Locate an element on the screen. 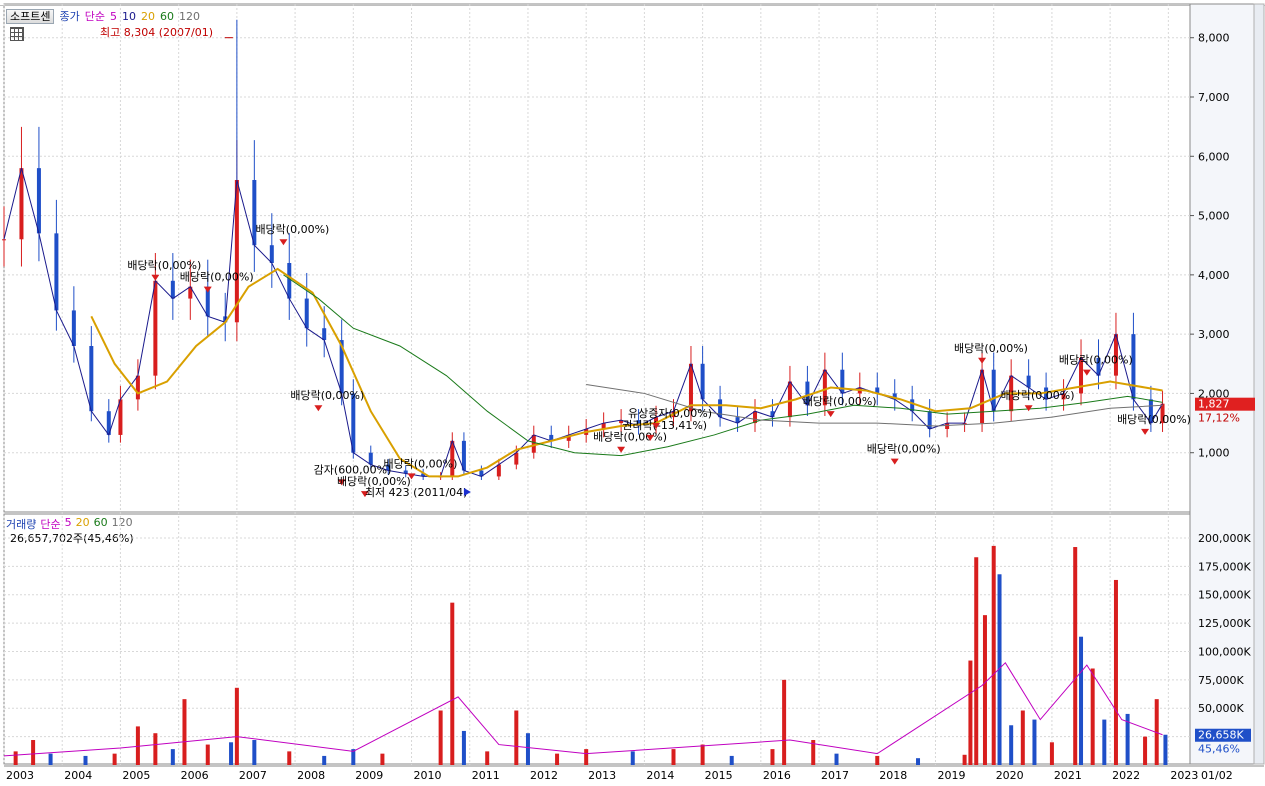  volume-tick-label: 25,000K is located at coordinates (1221, 737).